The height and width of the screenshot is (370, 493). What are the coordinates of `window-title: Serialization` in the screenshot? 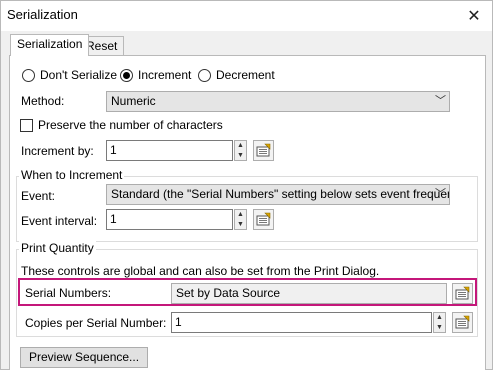 It's located at (42, 14).